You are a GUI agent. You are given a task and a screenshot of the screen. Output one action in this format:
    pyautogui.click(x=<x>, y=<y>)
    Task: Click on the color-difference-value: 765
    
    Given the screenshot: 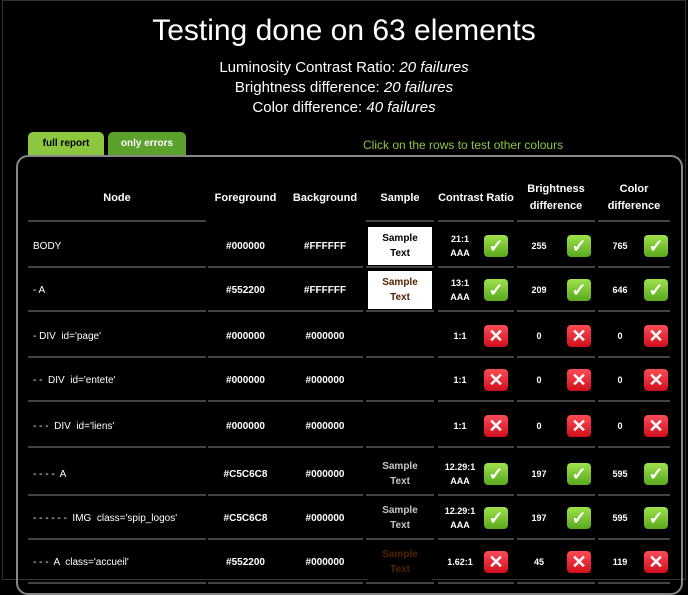 What is the action you would take?
    pyautogui.click(x=620, y=246)
    